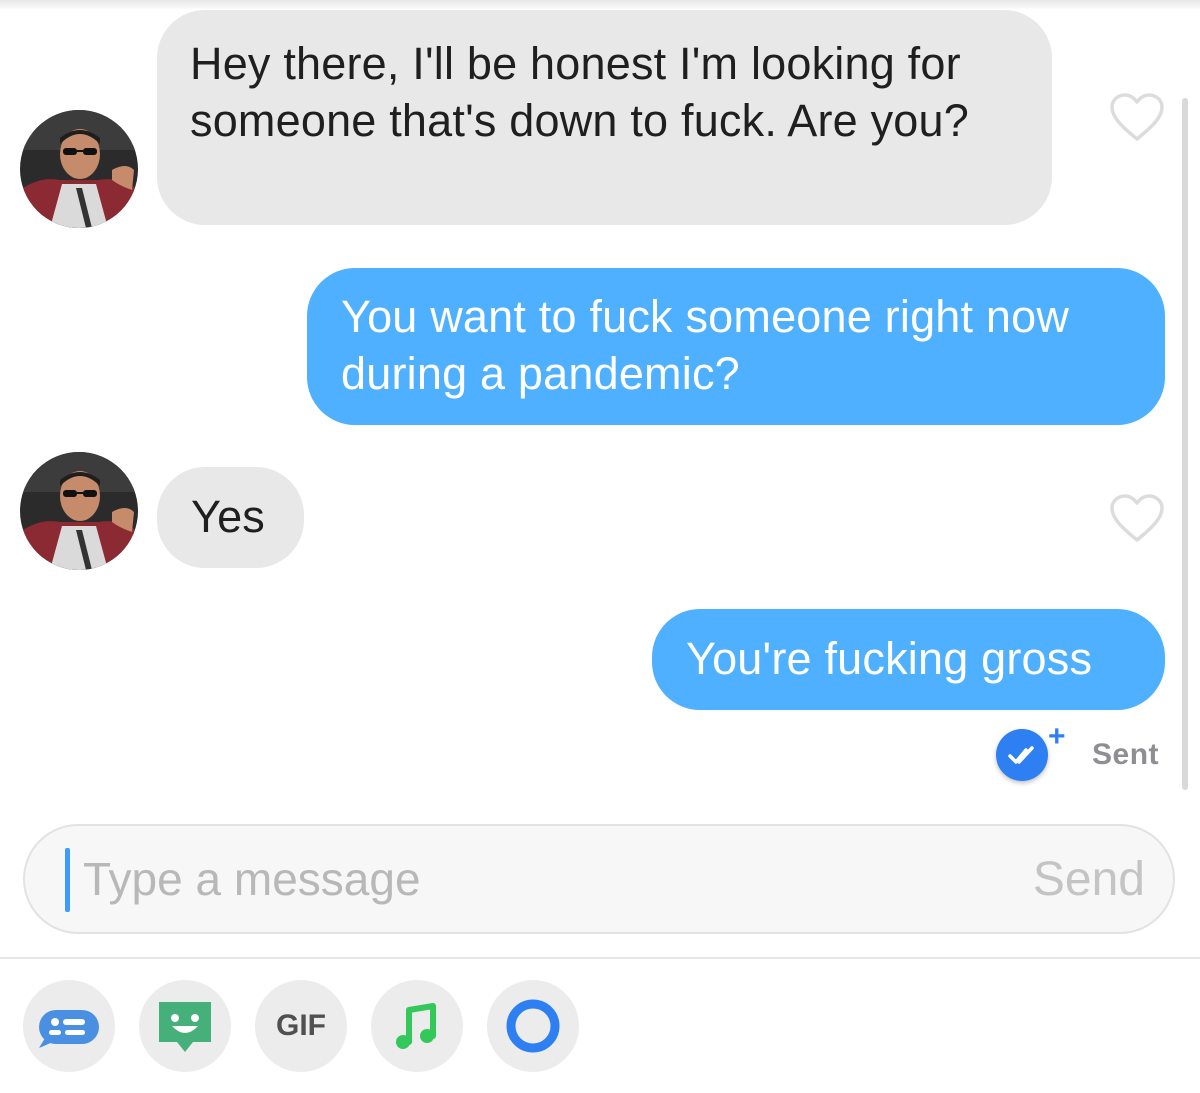  Describe the element at coordinates (1089, 880) in the screenshot. I see `send-button: Send` at that location.